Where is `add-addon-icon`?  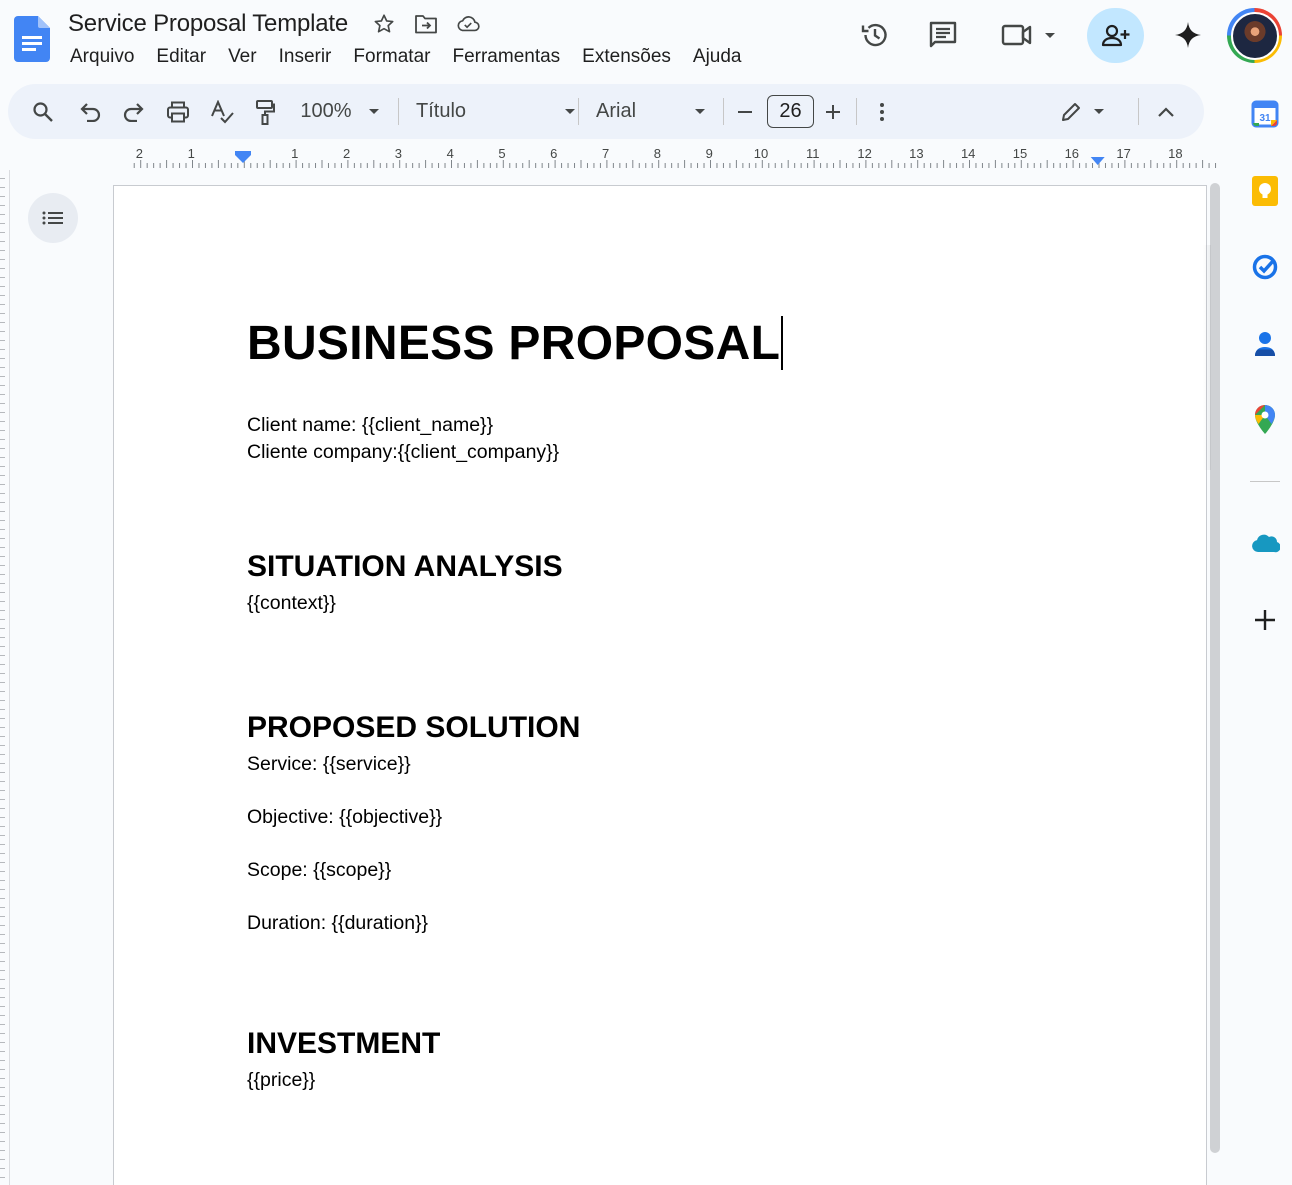
add-addon-icon is located at coordinates (1265, 620).